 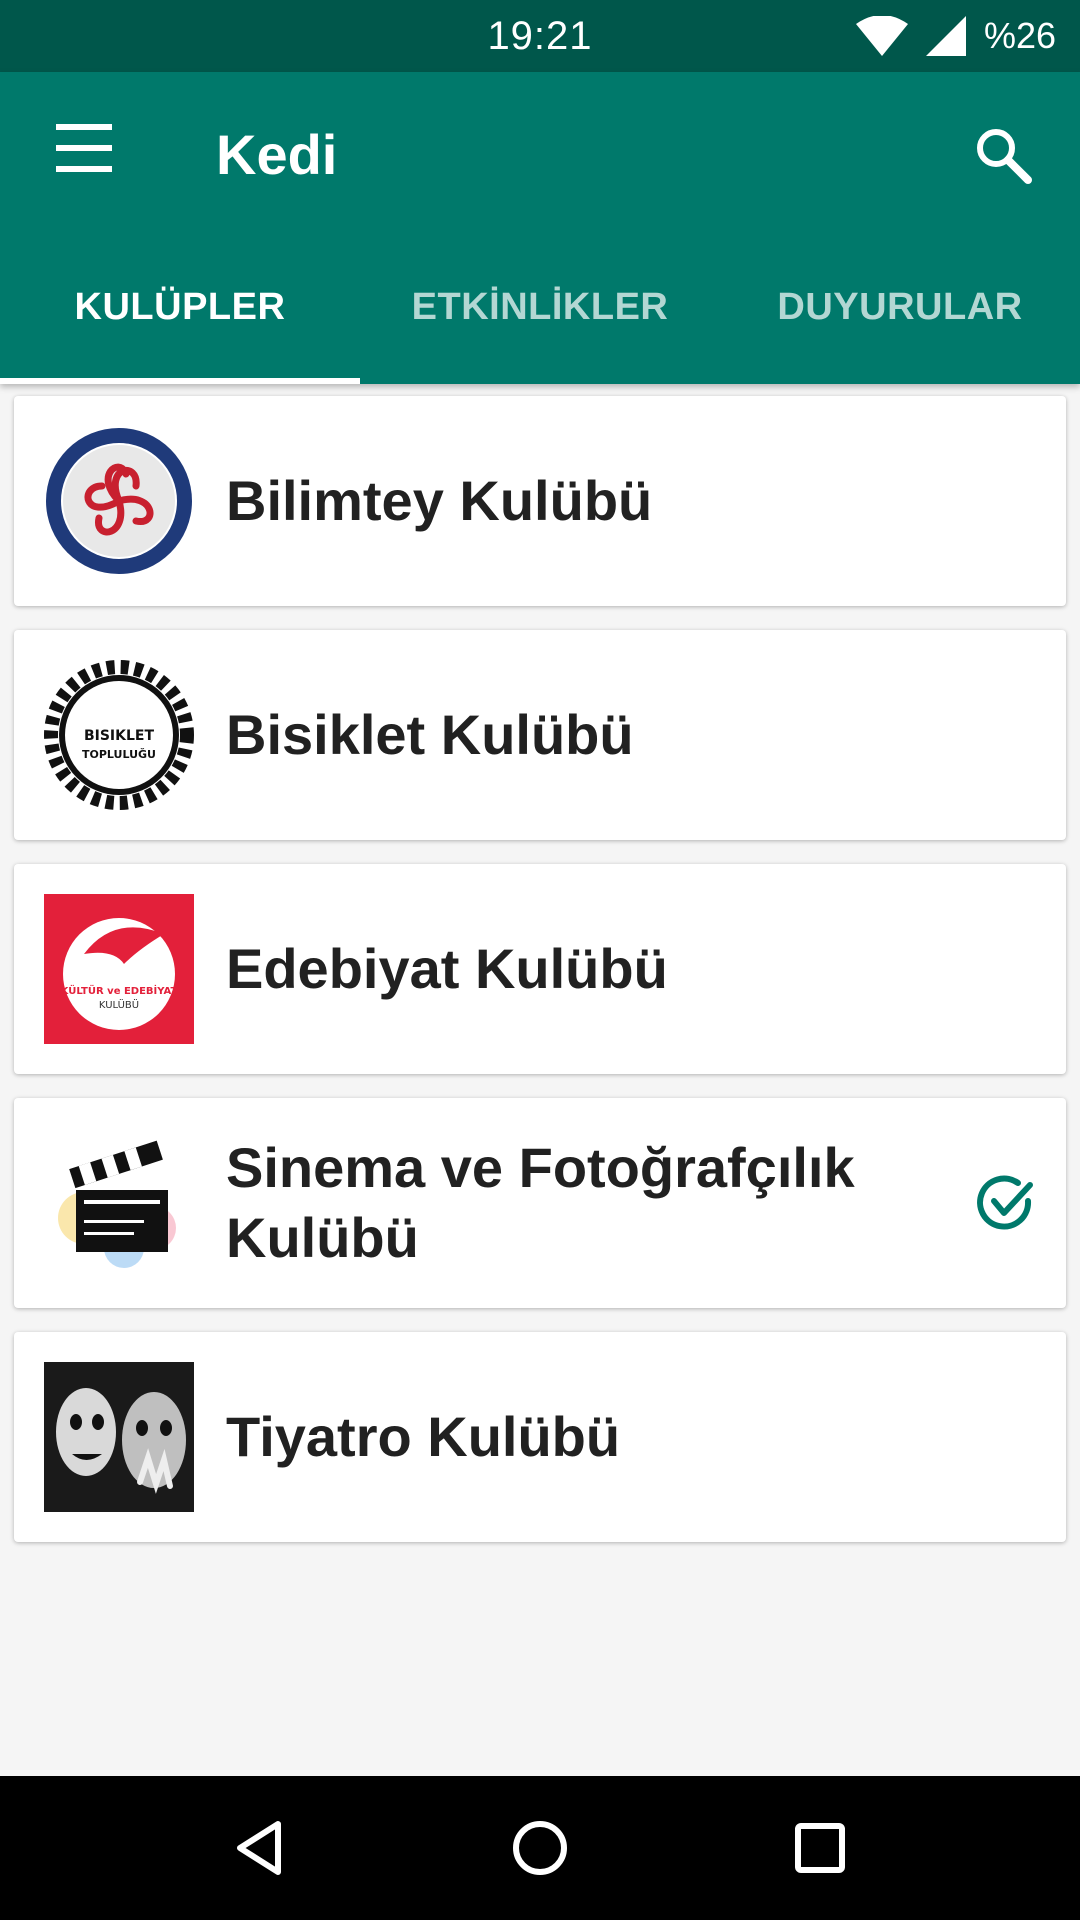 I want to click on svg-text: KULÜBÜ, so click(x=119, y=1004).